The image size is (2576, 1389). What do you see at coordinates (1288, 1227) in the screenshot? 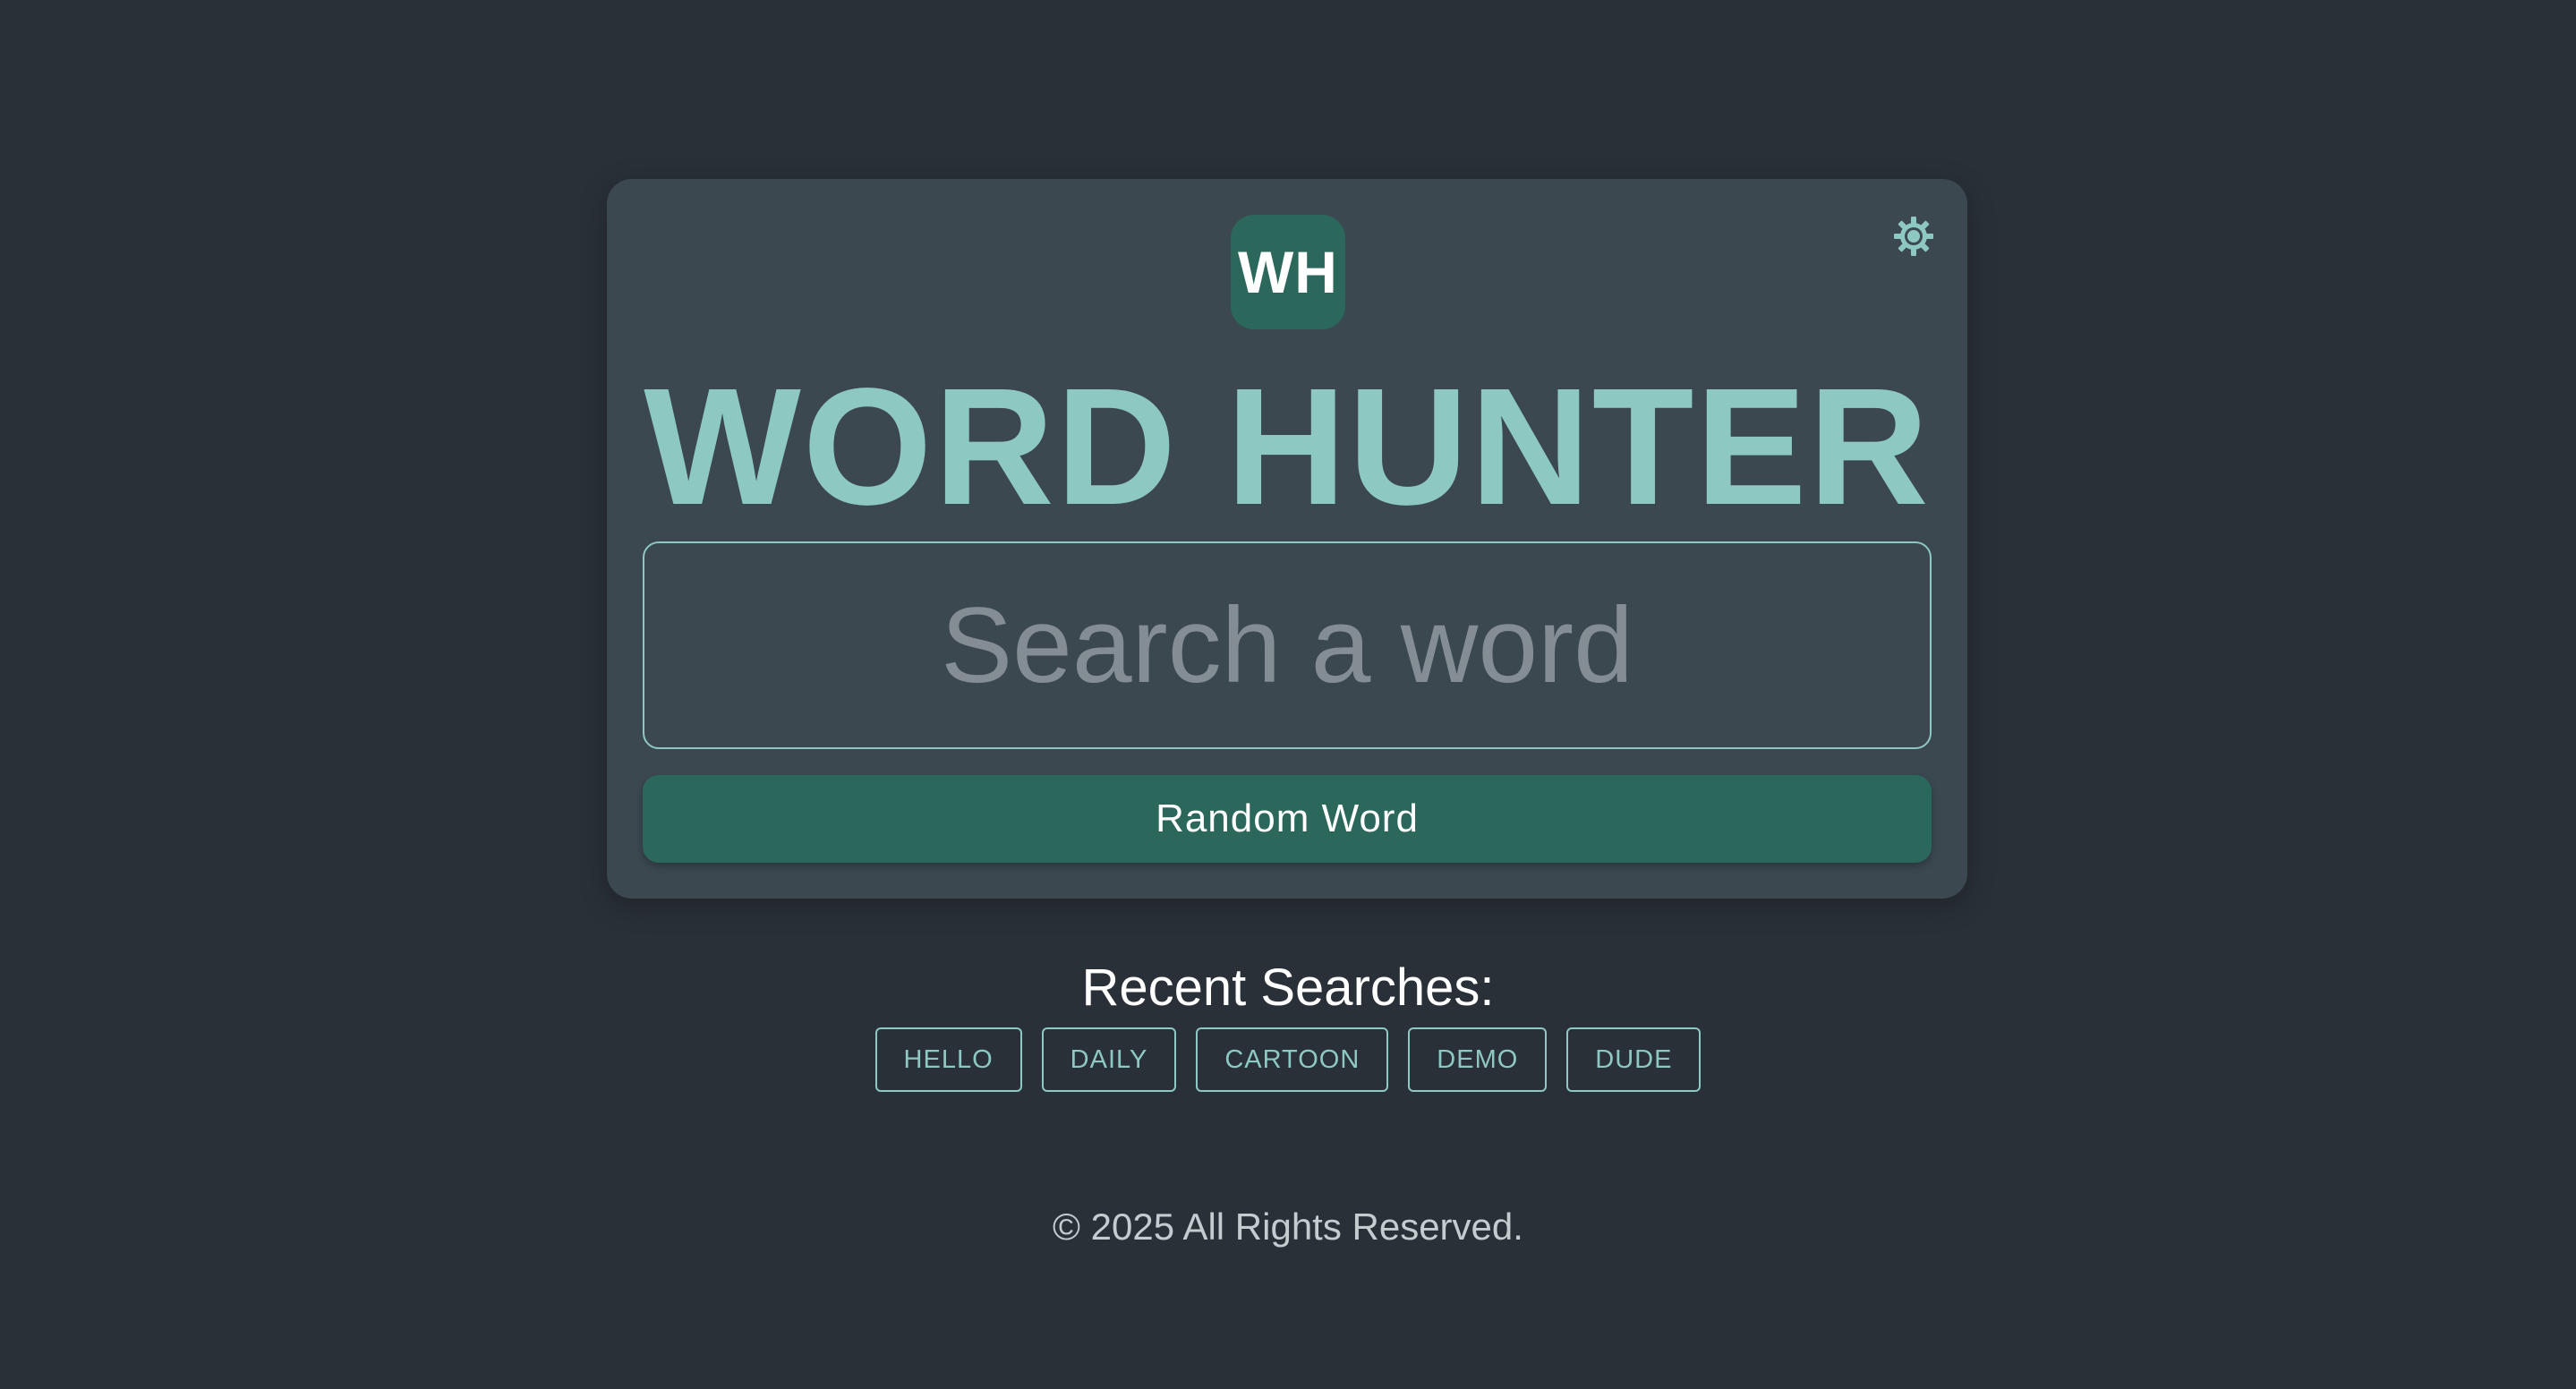
I see `footer-copyright: © 2025 All Rights Reserved.` at bounding box center [1288, 1227].